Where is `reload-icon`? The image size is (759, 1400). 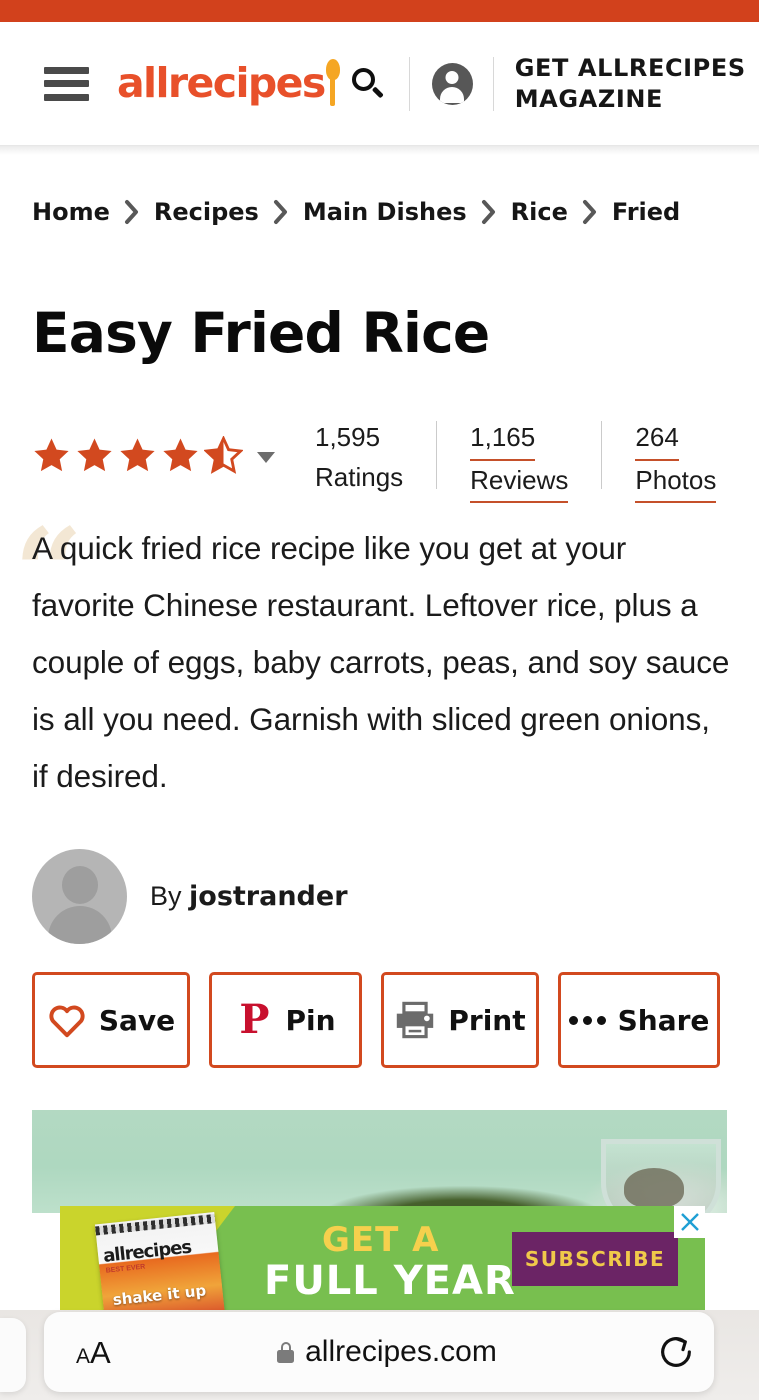 reload-icon is located at coordinates (676, 1352).